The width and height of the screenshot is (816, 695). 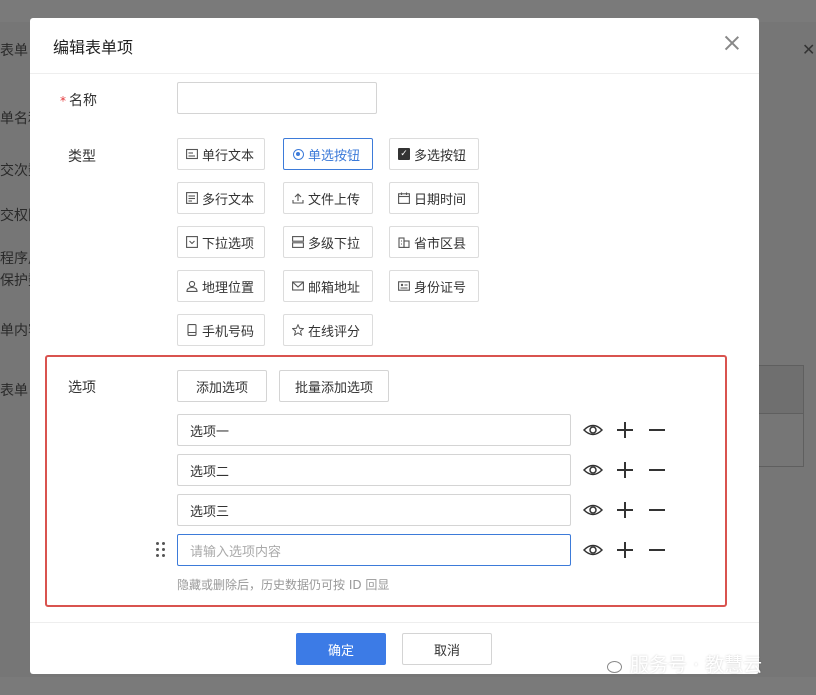 I want to click on option-input: 选项一, so click(x=374, y=430).